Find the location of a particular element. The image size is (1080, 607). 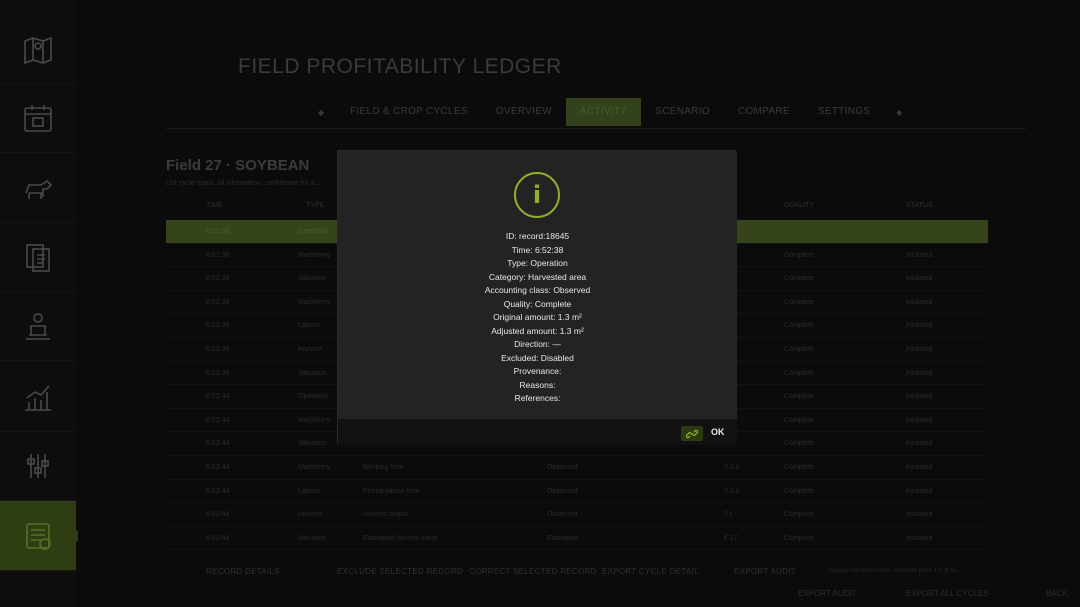

info-icon: i is located at coordinates (537, 195).